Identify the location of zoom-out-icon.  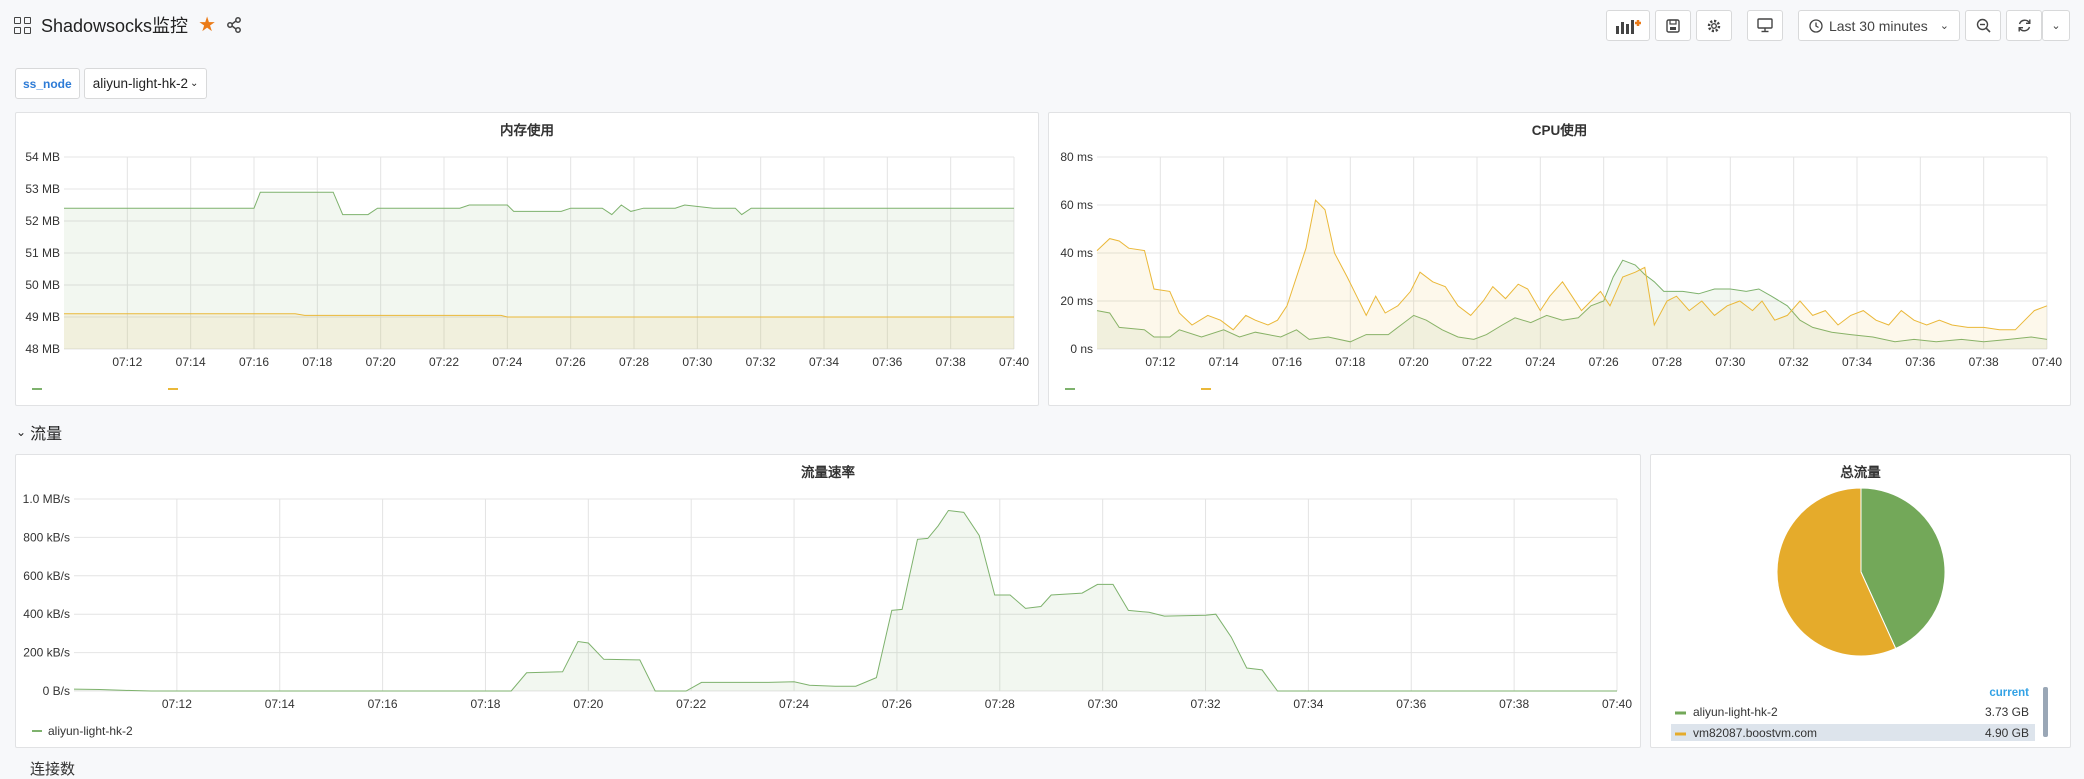
(1983, 25).